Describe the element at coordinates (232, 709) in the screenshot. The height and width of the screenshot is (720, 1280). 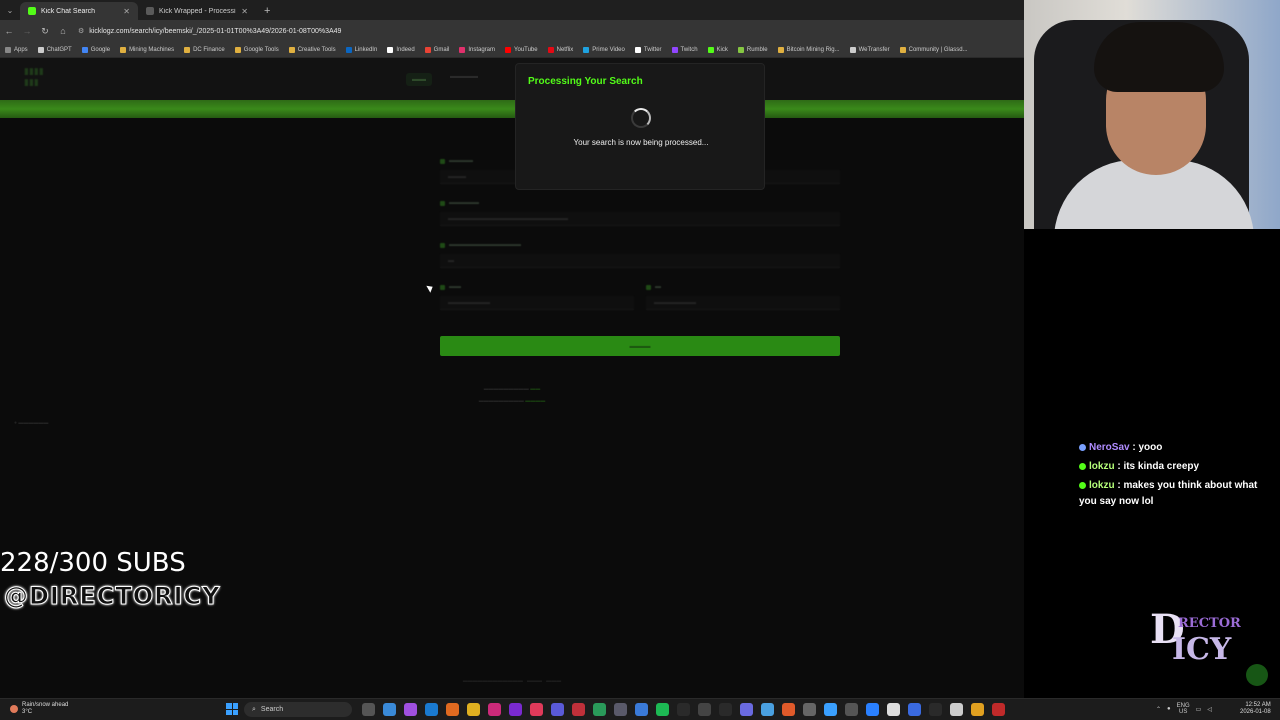
I see `windows-start-icon` at that location.